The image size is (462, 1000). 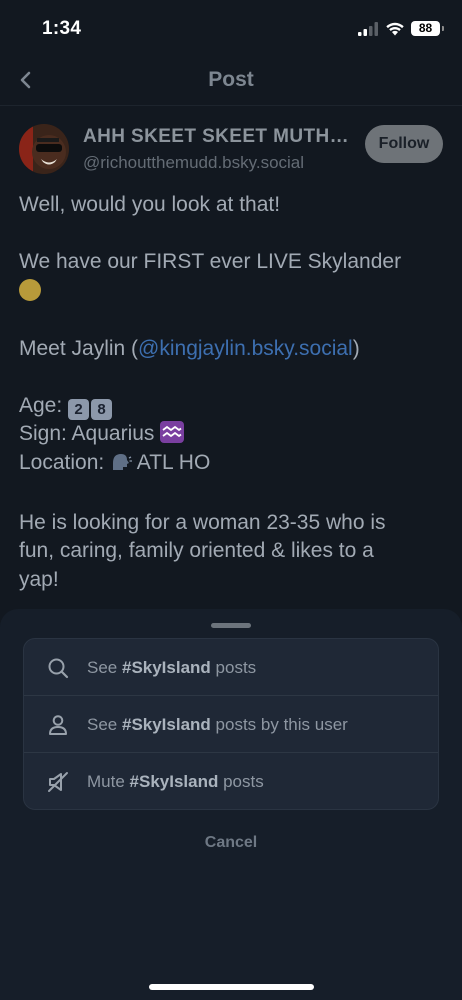 What do you see at coordinates (229, 292) in the screenshot?
I see `post-line` at bounding box center [229, 292].